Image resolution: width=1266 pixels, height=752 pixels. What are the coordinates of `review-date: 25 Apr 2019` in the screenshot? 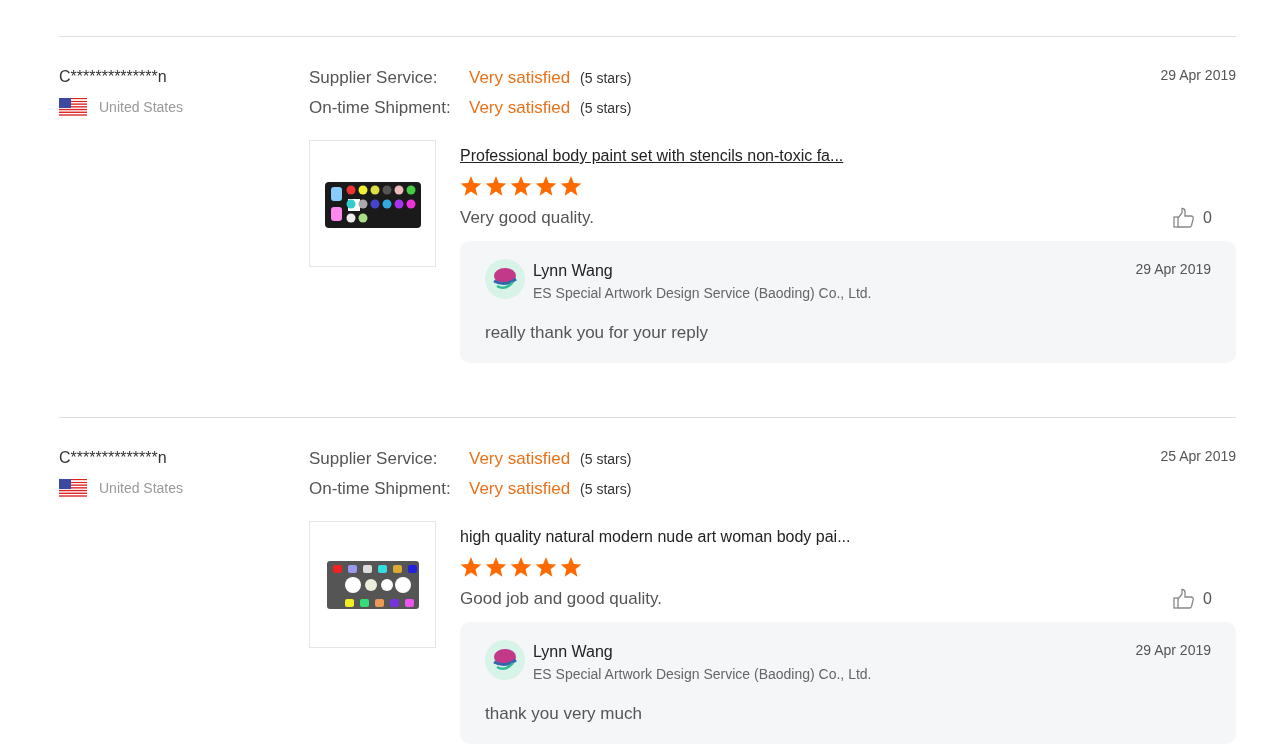 It's located at (1198, 456).